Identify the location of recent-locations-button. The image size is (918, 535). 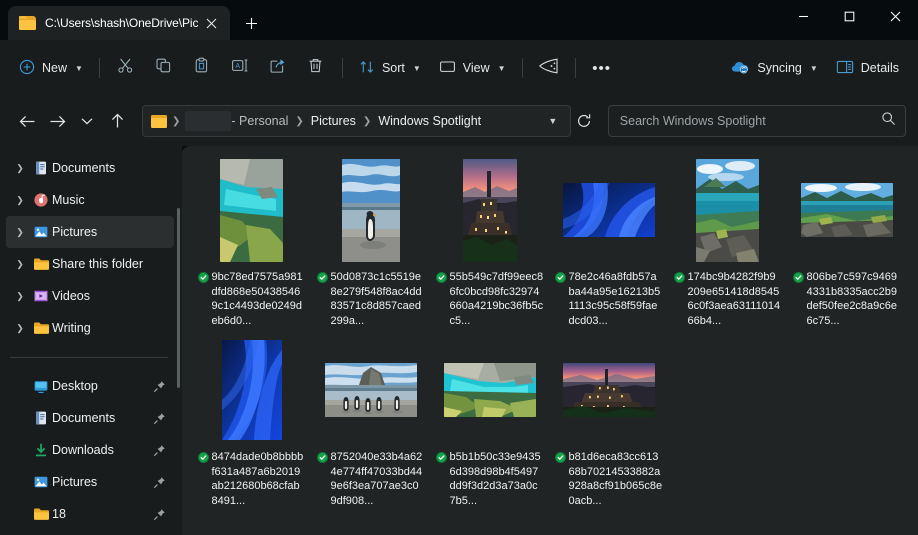
(87, 121).